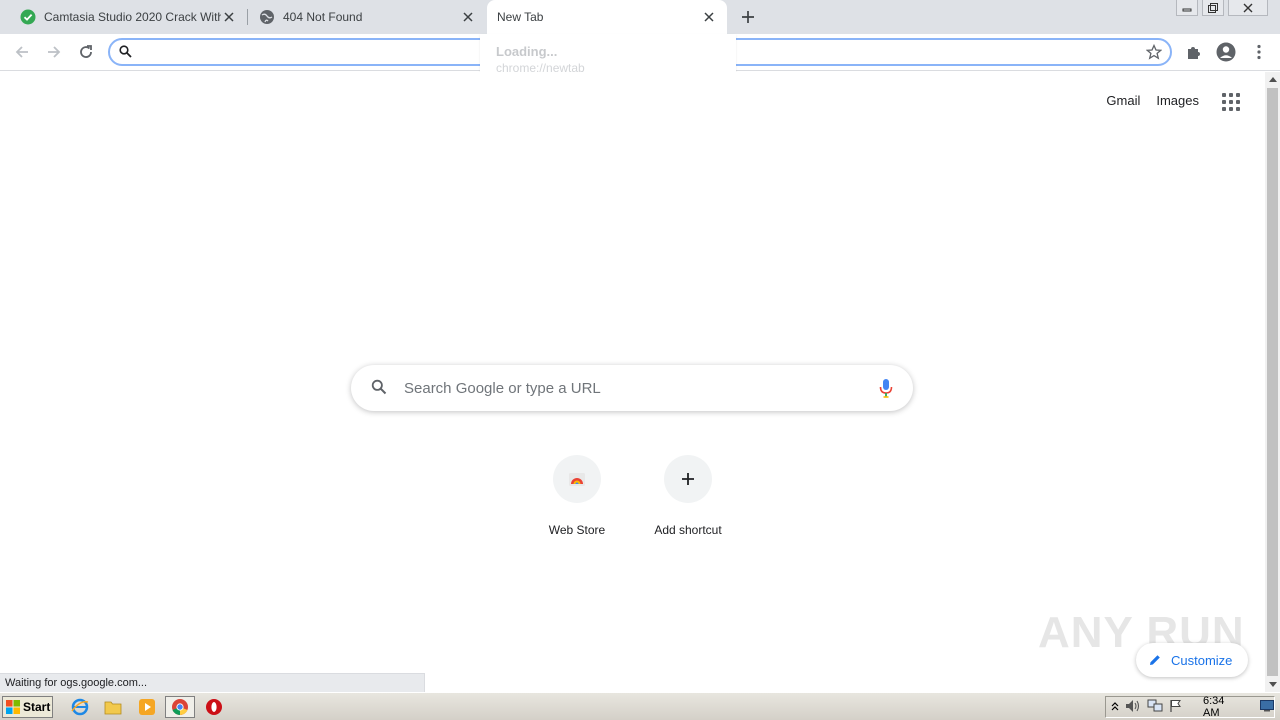 This screenshot has width=1280, height=720. I want to click on tab-title: New Tab, so click(520, 17).